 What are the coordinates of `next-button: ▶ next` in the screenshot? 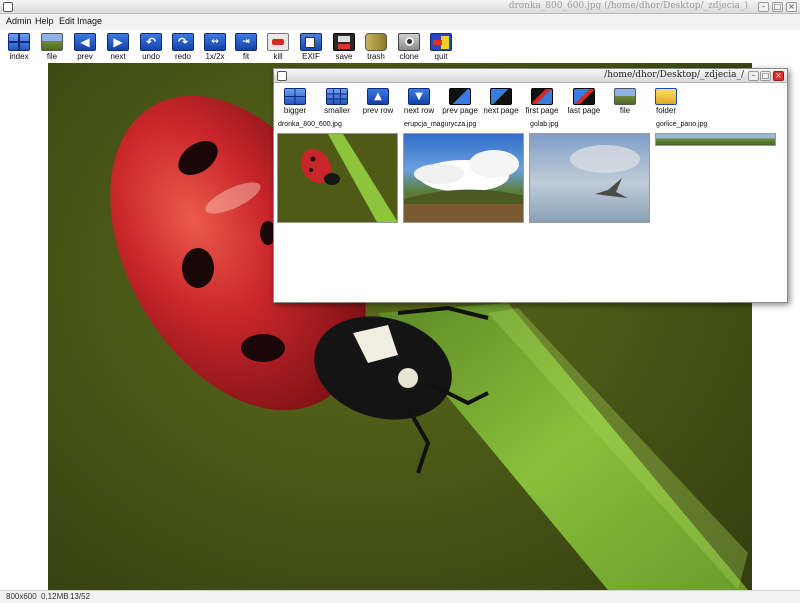 It's located at (119, 47).